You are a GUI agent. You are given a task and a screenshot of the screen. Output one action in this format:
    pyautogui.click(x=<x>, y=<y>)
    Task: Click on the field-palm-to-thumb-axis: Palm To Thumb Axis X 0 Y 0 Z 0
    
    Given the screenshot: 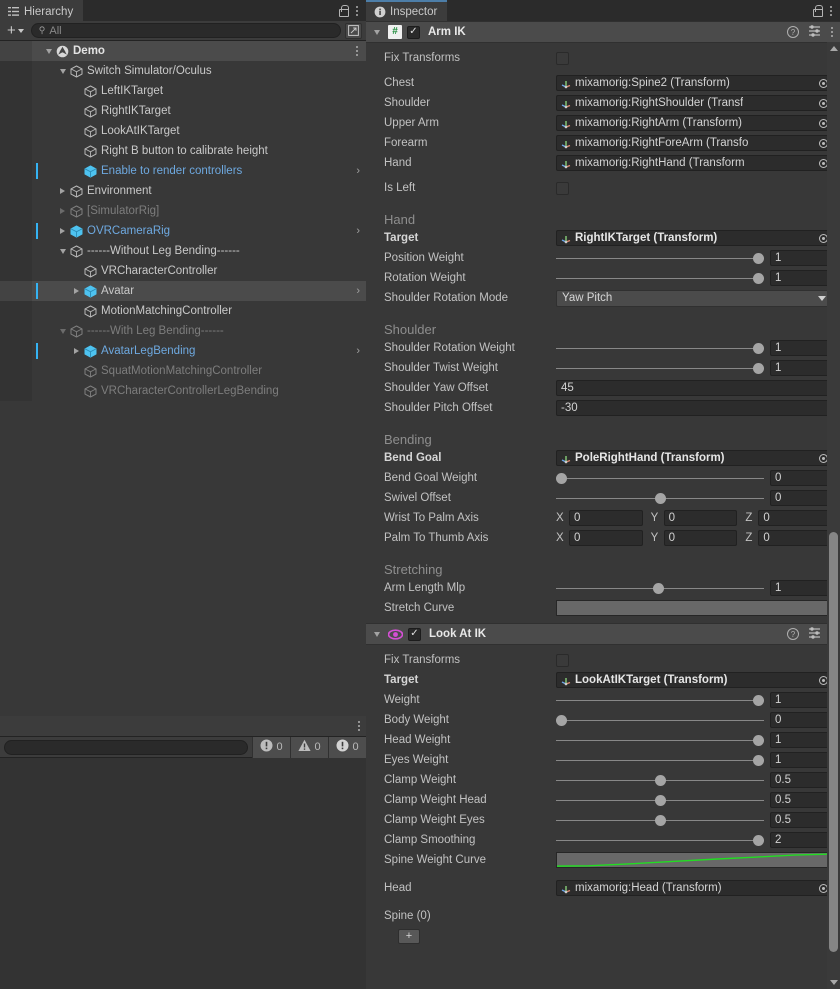 What is the action you would take?
    pyautogui.click(x=603, y=538)
    